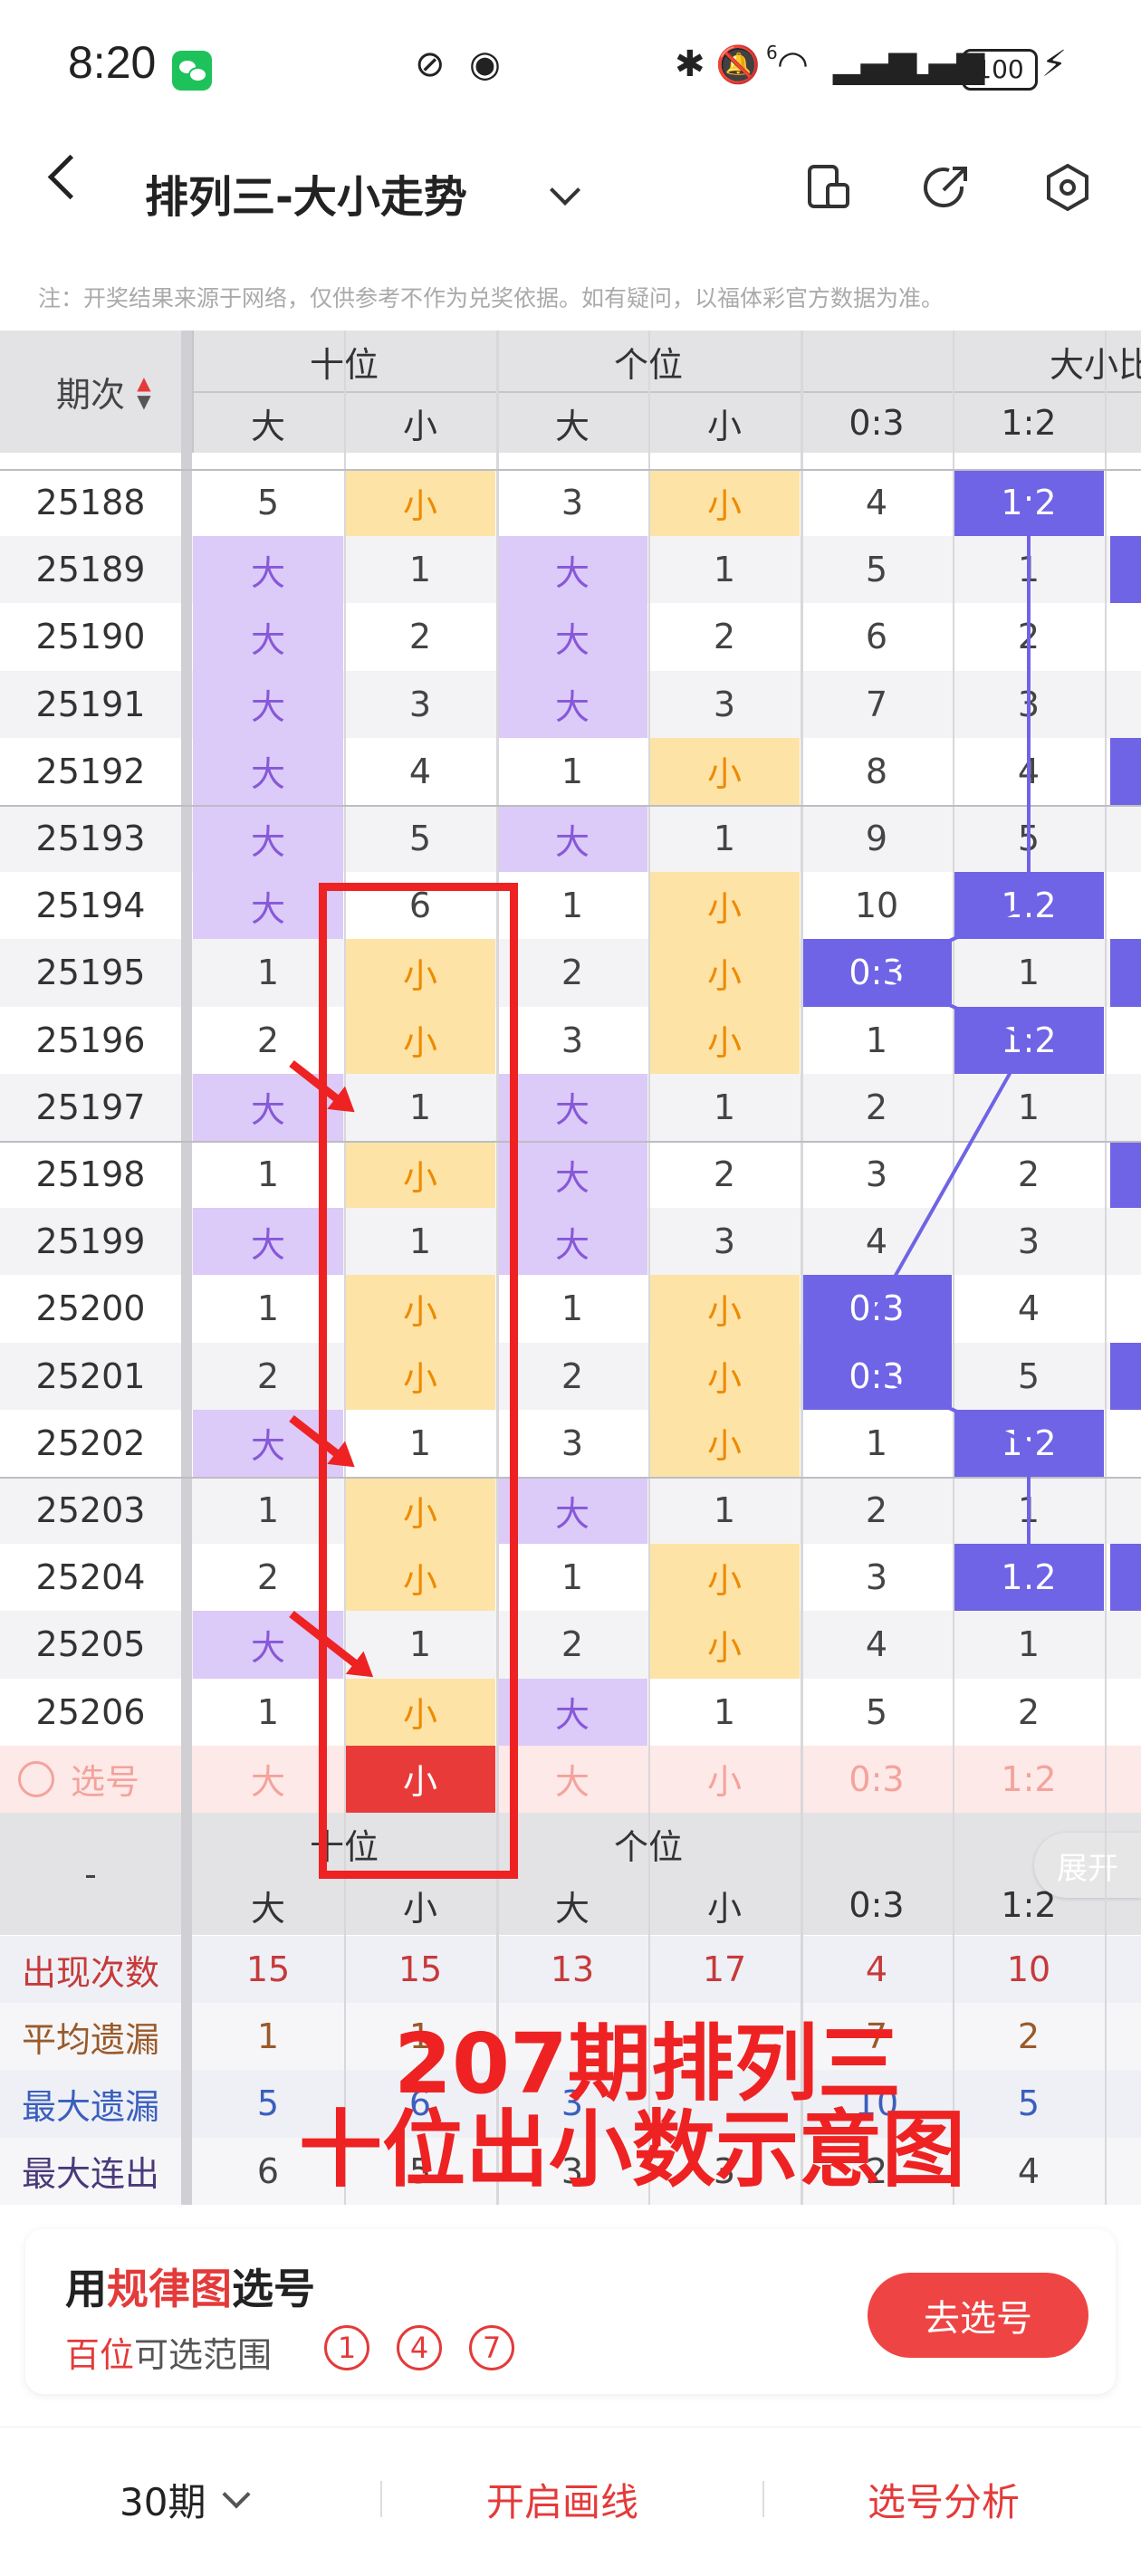 This screenshot has height=2576, width=1141. I want to click on page-title: 排列三-大小走势, so click(306, 193).